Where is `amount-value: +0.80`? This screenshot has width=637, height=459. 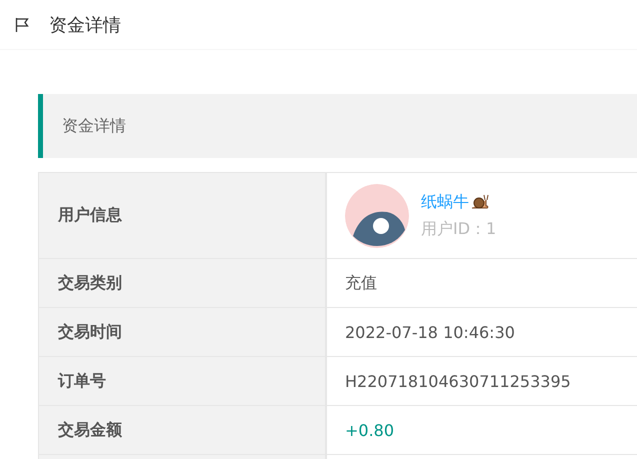
amount-value: +0.80 is located at coordinates (369, 430).